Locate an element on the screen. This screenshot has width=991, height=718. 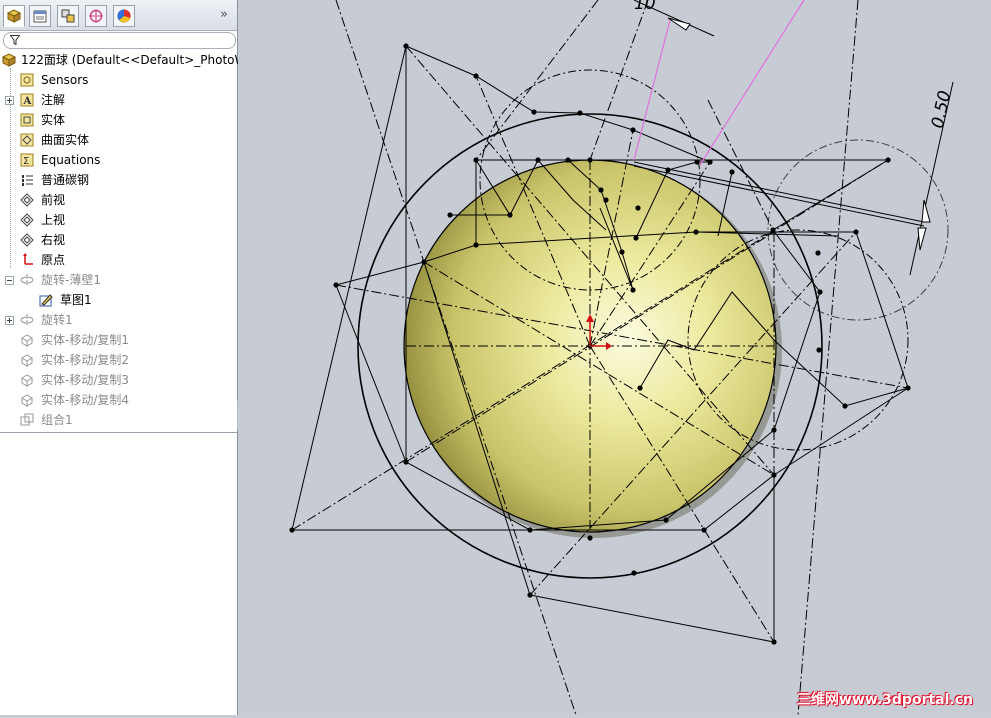
tree-item: 旋转1 is located at coordinates (118, 320).